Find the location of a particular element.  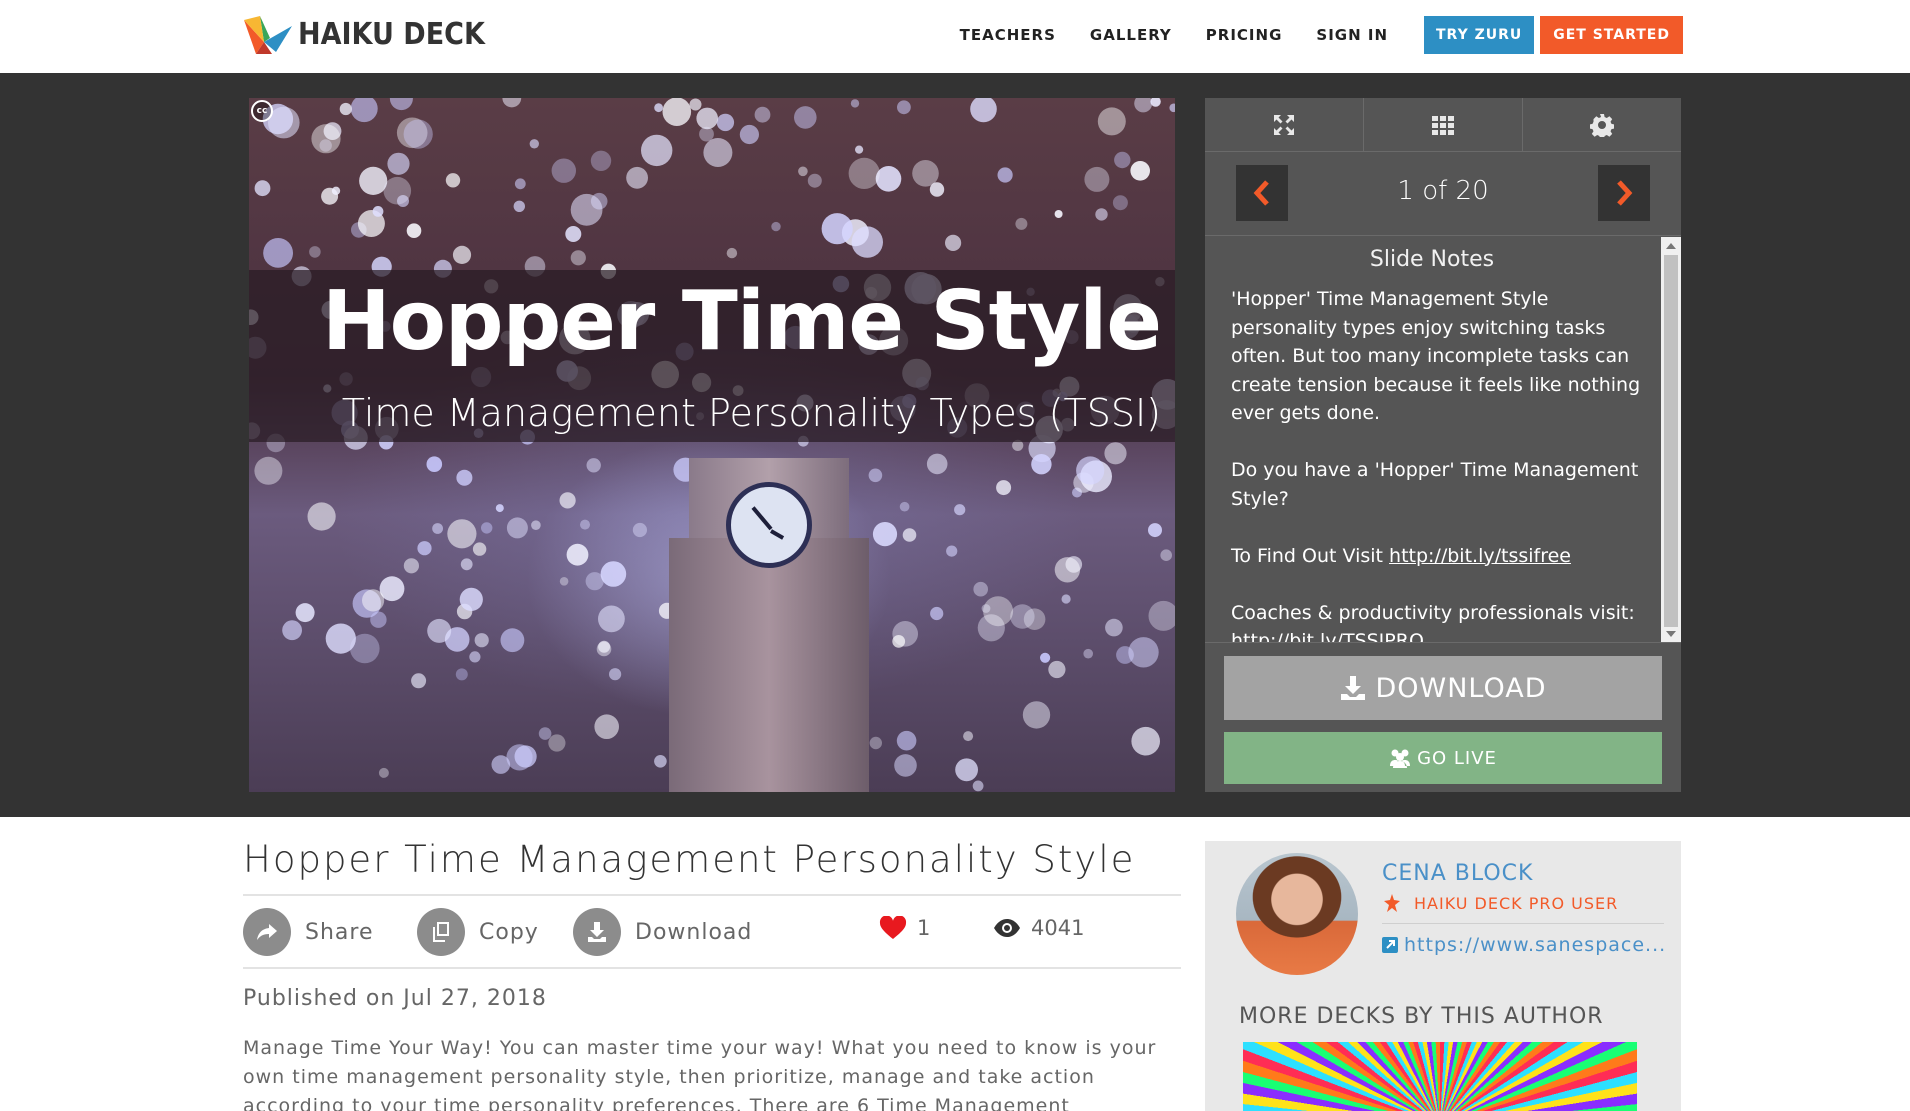

get-started-button: GET STARTED is located at coordinates (1611, 35).